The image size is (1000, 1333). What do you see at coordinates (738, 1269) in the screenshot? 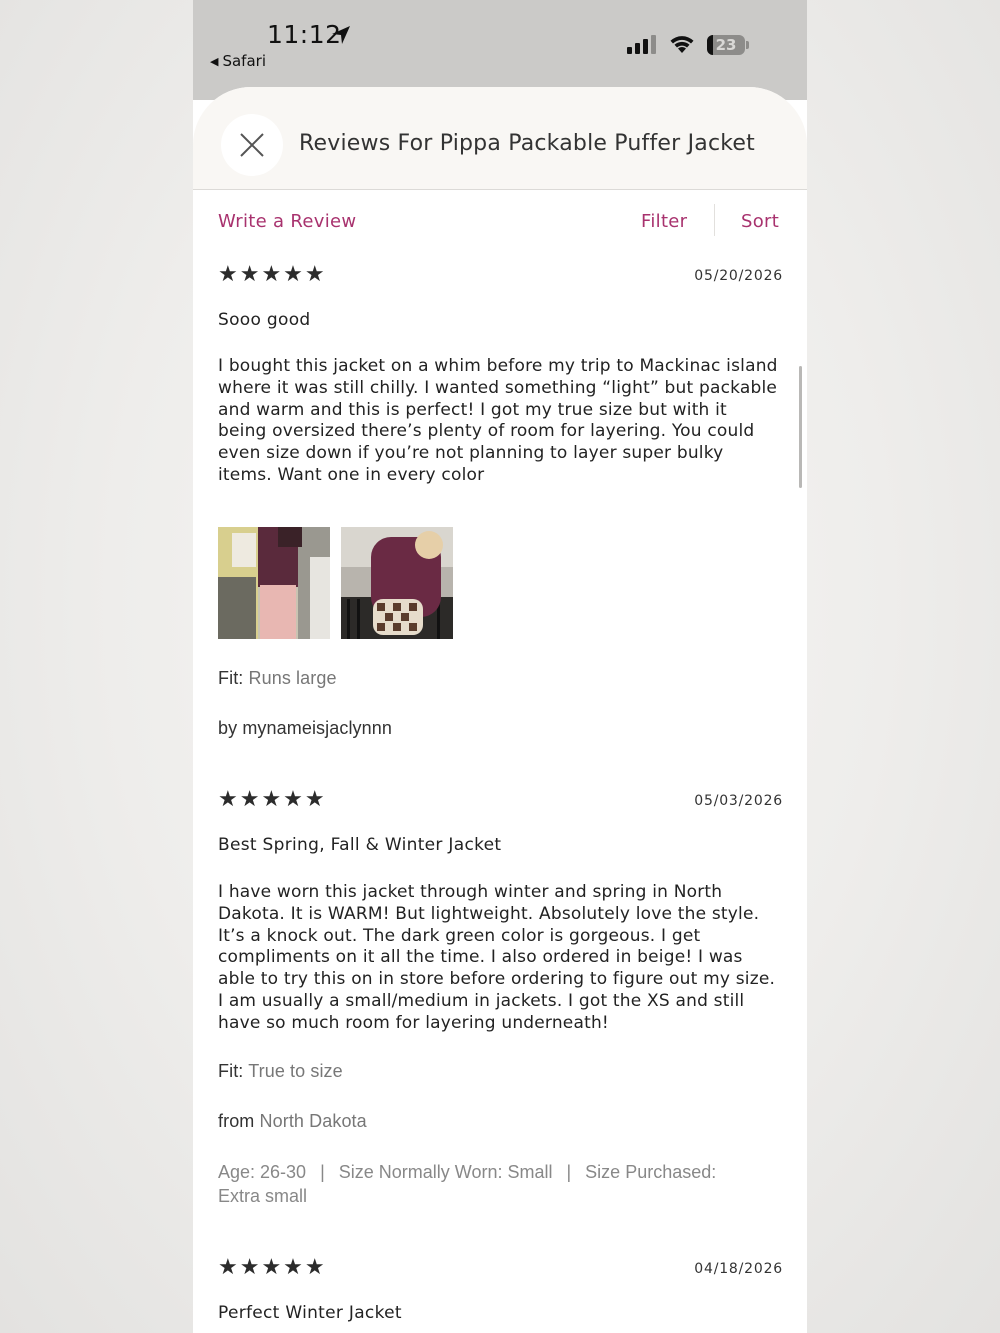
I see `review-date: 04/18/2026` at bounding box center [738, 1269].